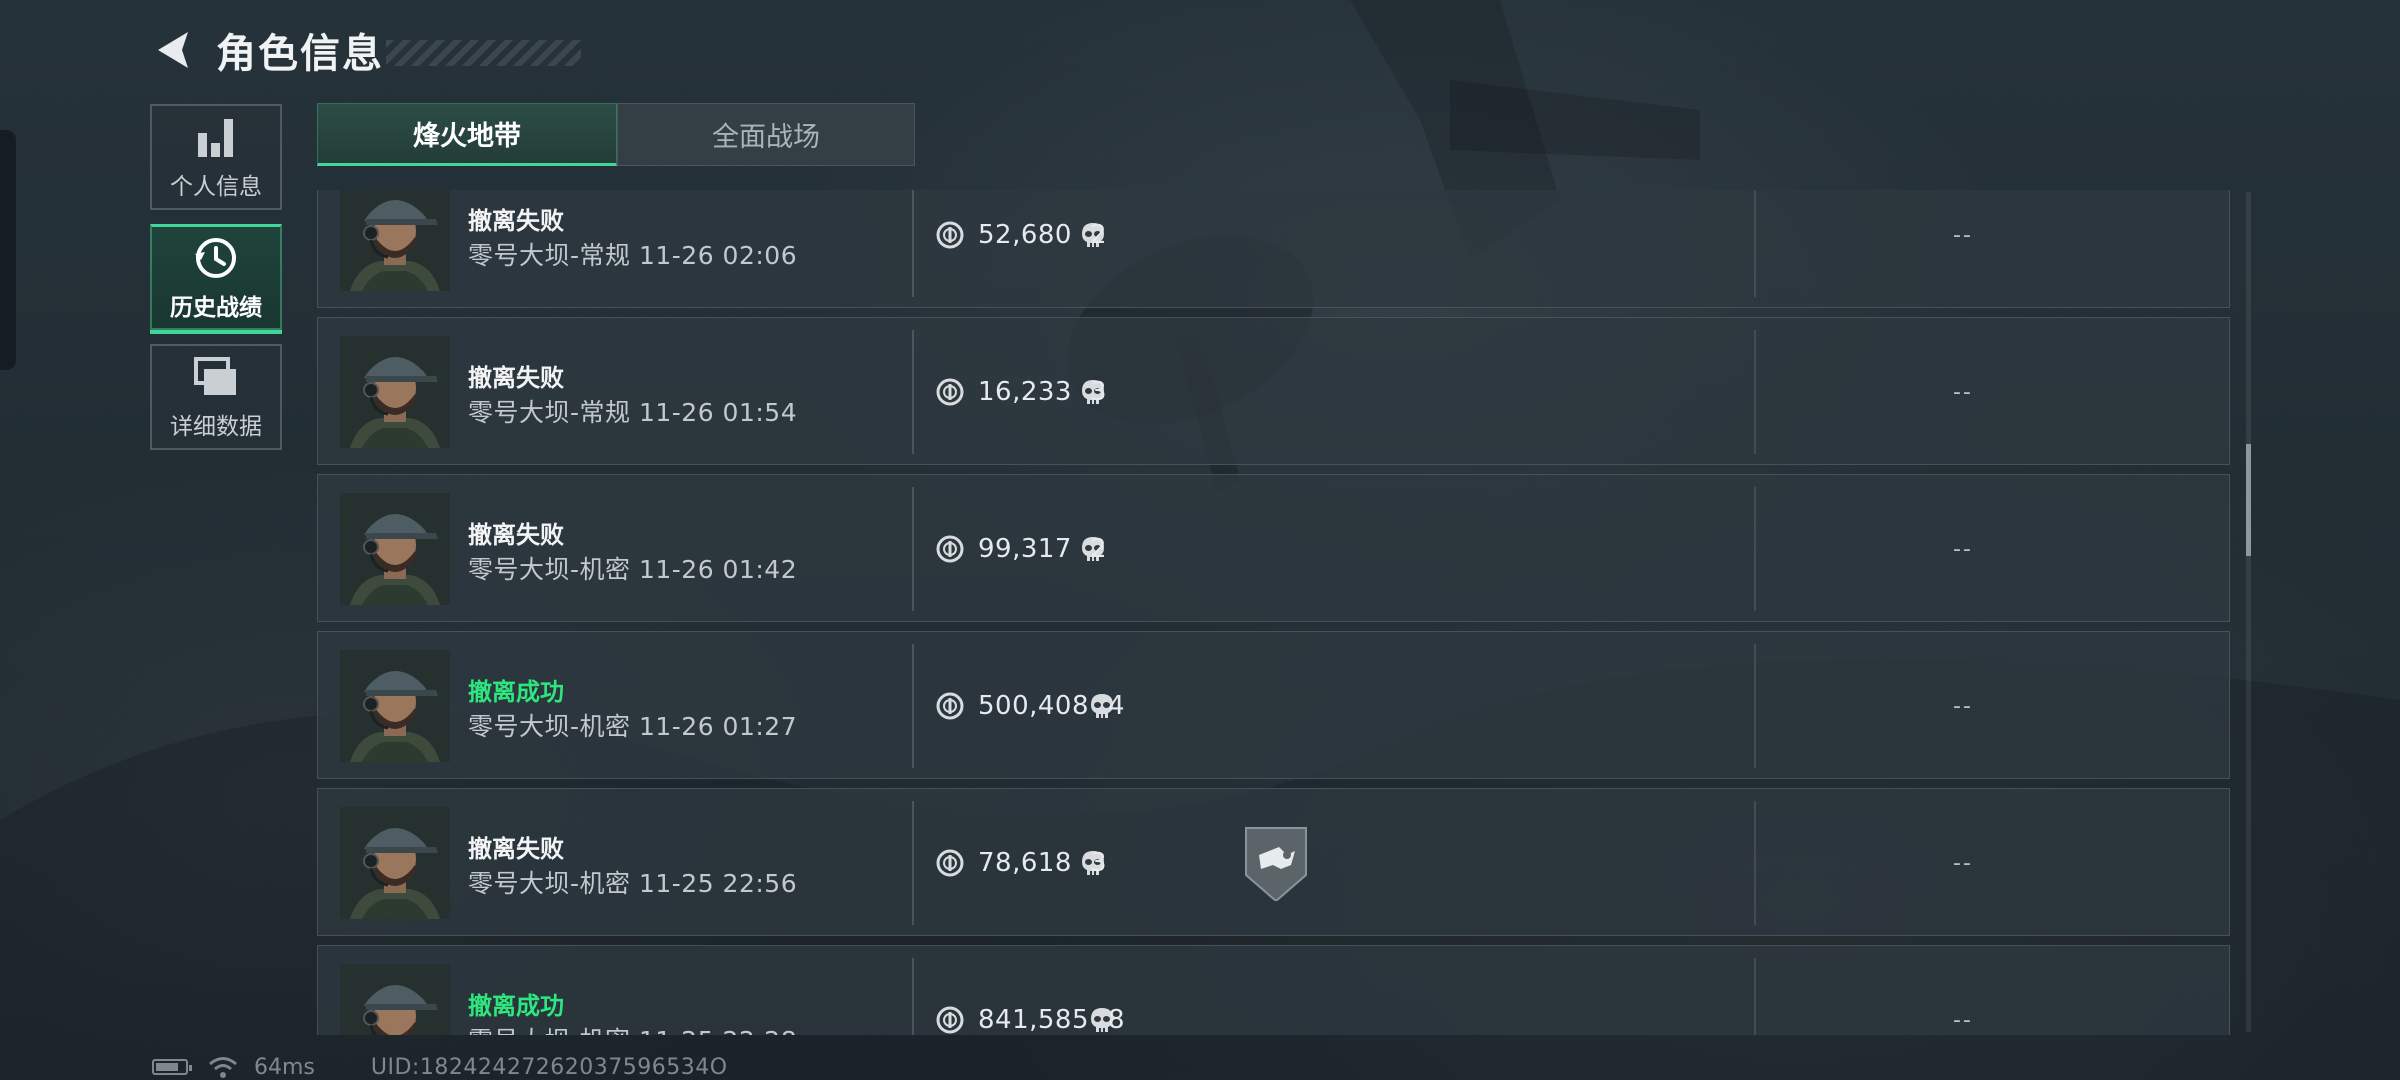 Image resolution: width=2400 pixels, height=1080 pixels. What do you see at coordinates (1025, 235) in the screenshot?
I see `extraction-value: 52,680` at bounding box center [1025, 235].